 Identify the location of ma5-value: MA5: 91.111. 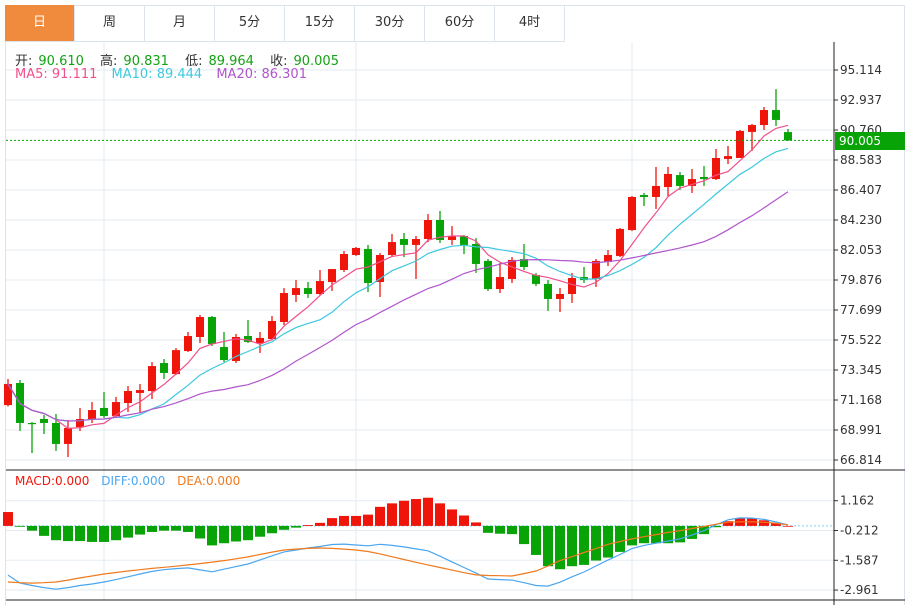
(56, 74).